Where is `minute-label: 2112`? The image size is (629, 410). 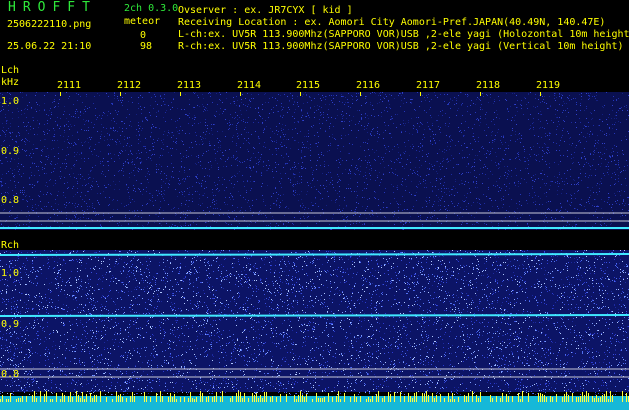 minute-label: 2112 is located at coordinates (129, 85).